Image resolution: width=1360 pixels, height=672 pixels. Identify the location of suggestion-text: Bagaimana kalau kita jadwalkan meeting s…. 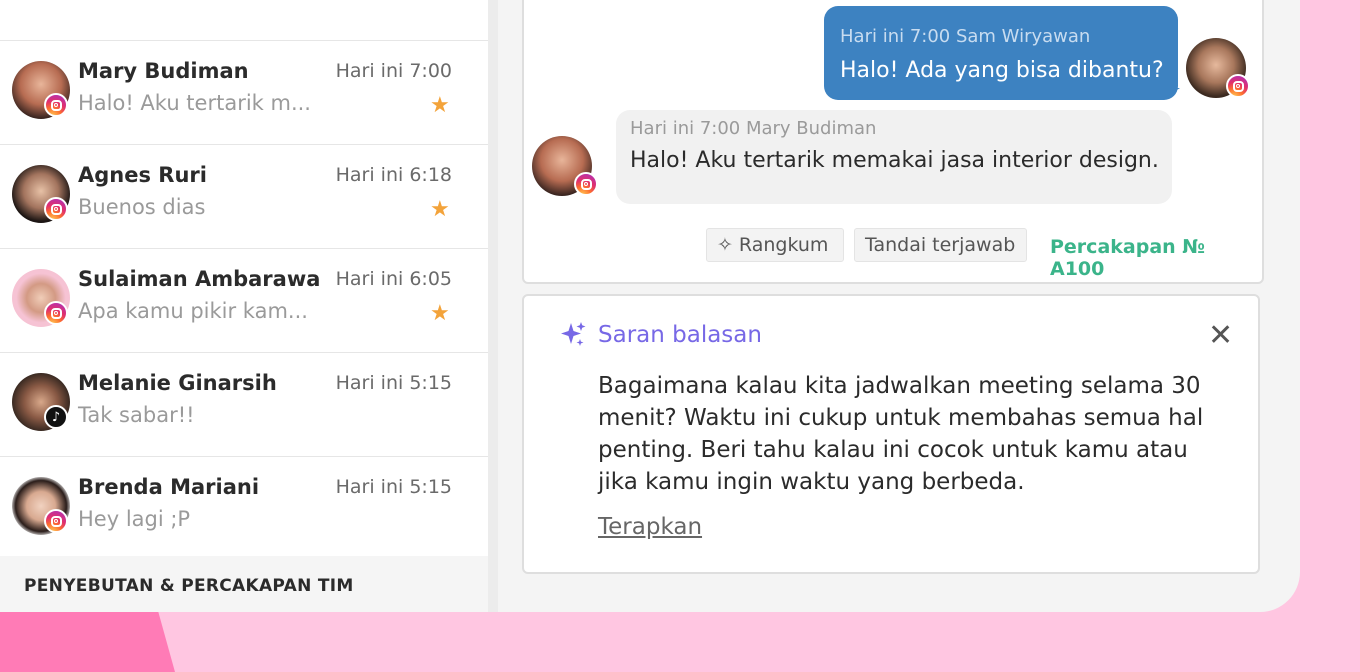
(901, 434).